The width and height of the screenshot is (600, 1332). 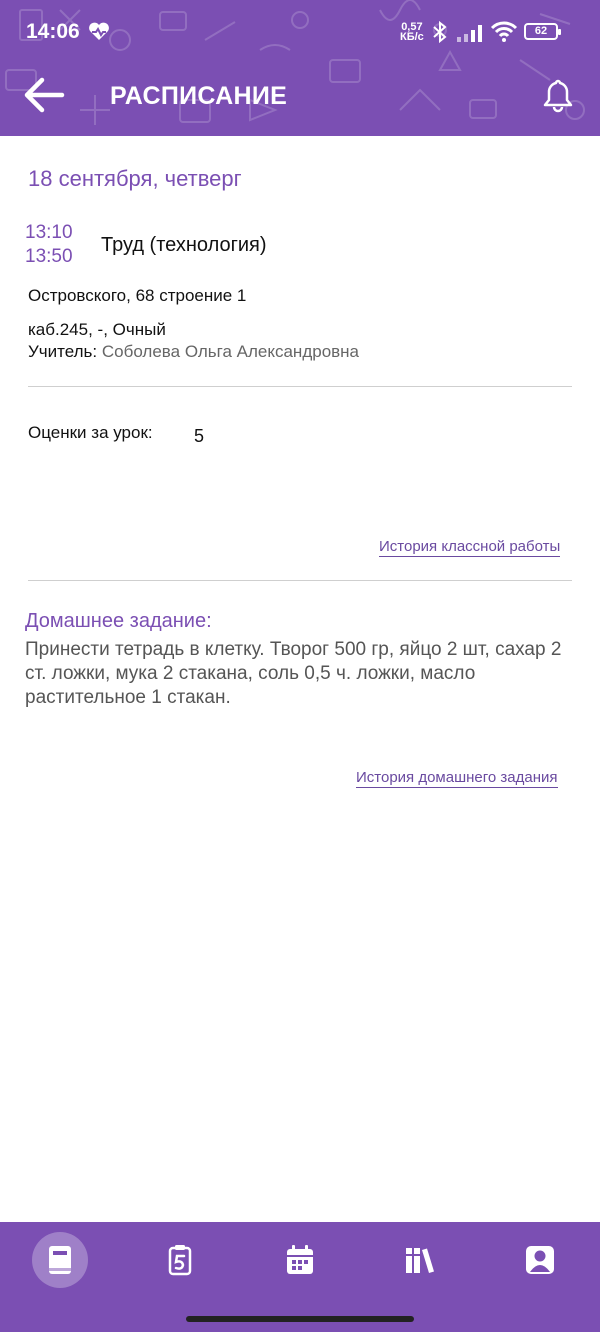 What do you see at coordinates (135, 178) in the screenshot?
I see `lesson-date: 18 сентября, четверг` at bounding box center [135, 178].